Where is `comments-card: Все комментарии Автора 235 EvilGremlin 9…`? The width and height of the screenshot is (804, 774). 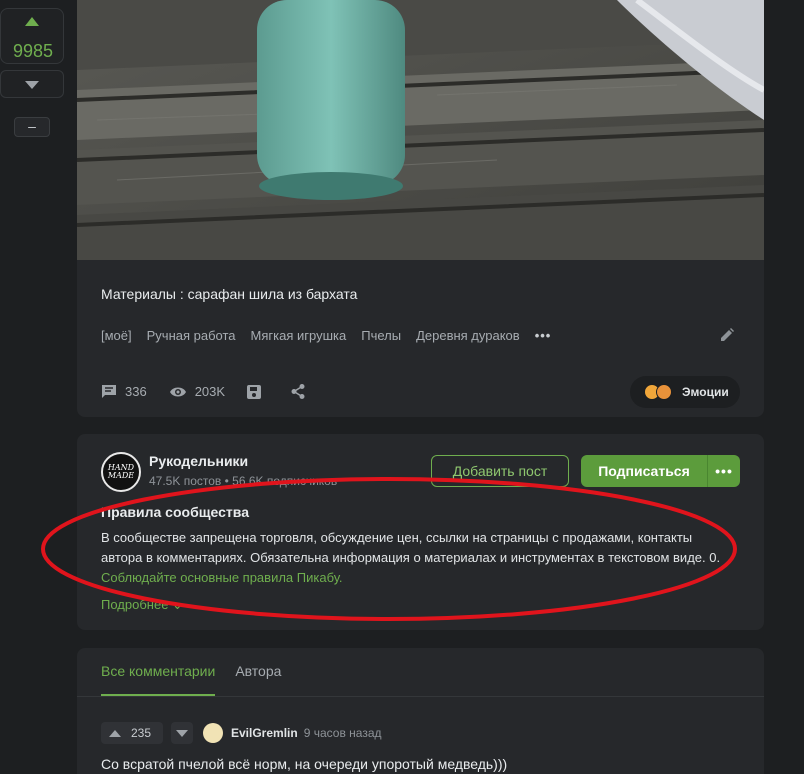
comments-card: Все комментарии Автора 235 EvilGremlin 9… is located at coordinates (420, 711).